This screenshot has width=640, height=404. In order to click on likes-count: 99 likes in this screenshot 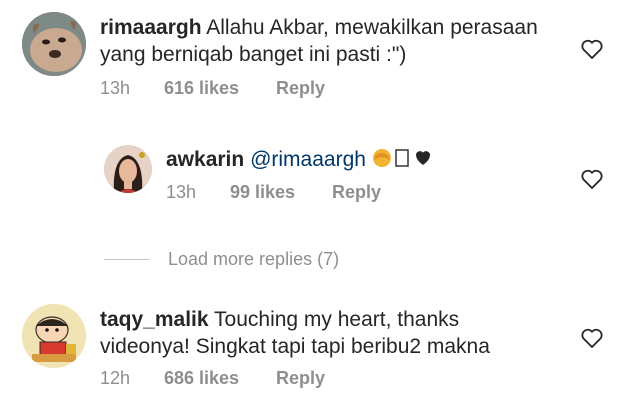, I will do `click(281, 192)`.